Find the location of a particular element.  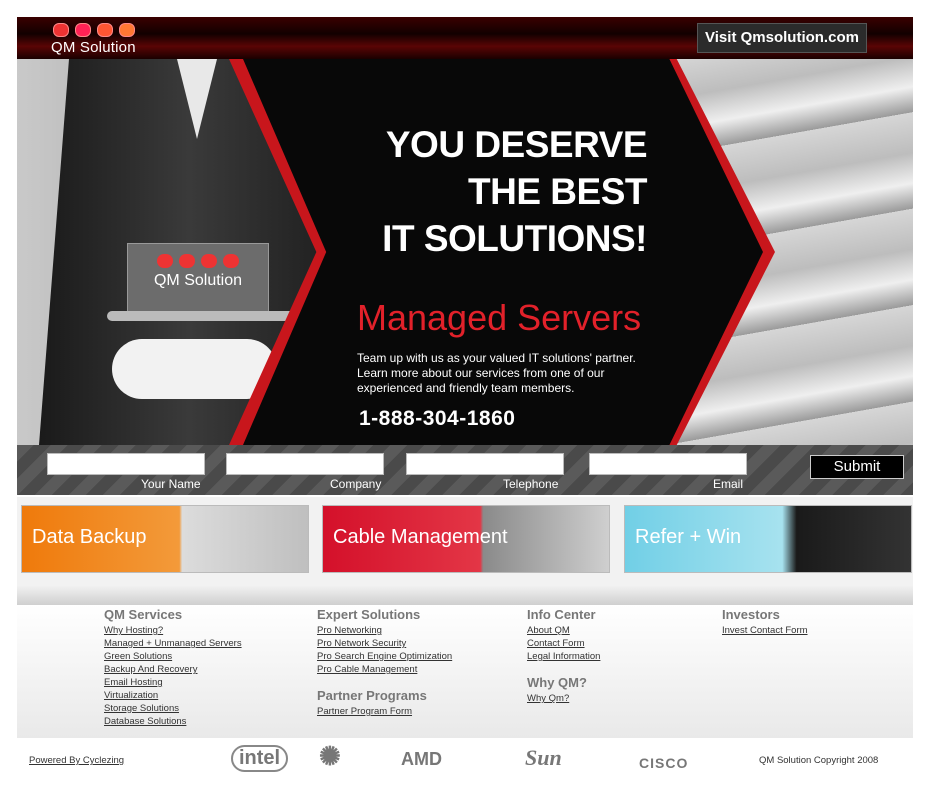

footer-link: Partner Program Form is located at coordinates (384, 711).